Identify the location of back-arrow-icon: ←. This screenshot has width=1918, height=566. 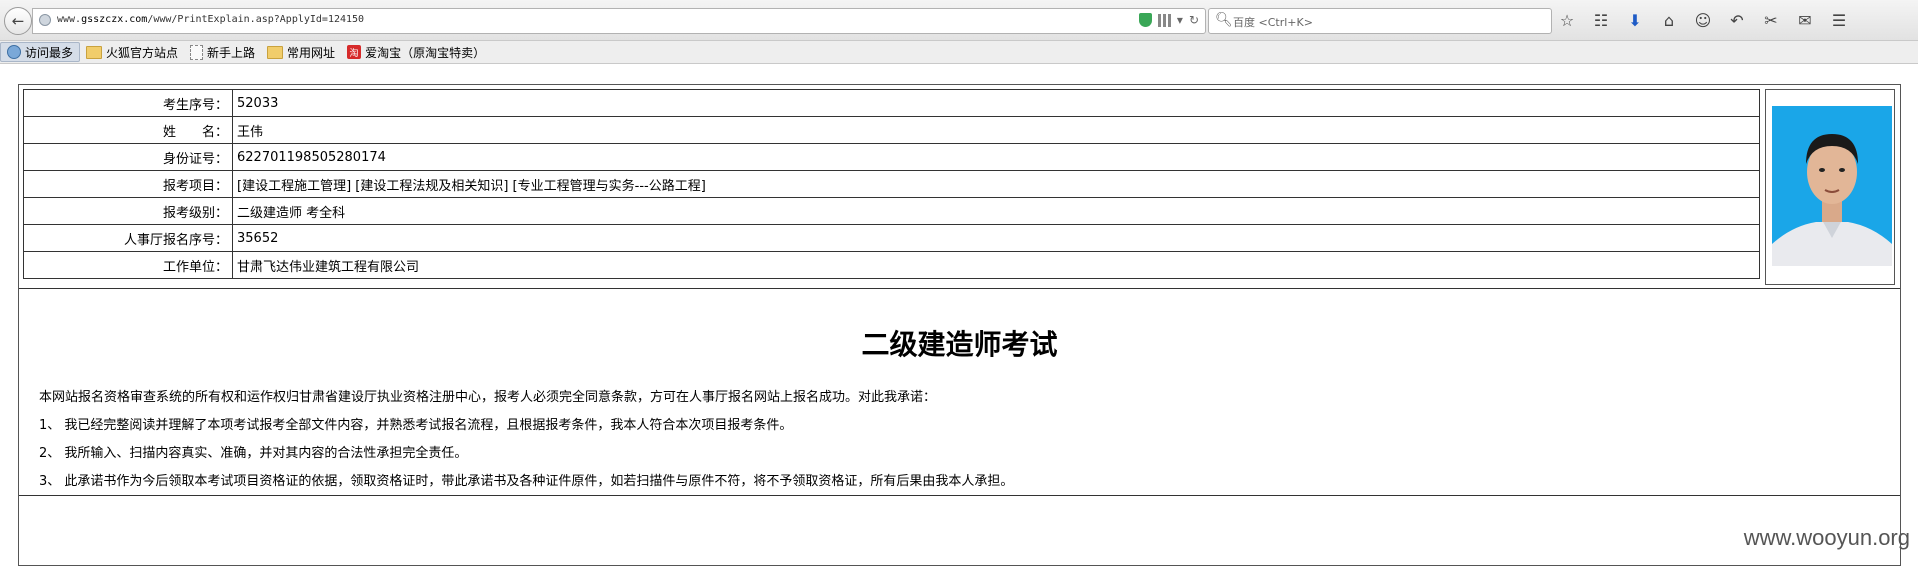
(18, 21).